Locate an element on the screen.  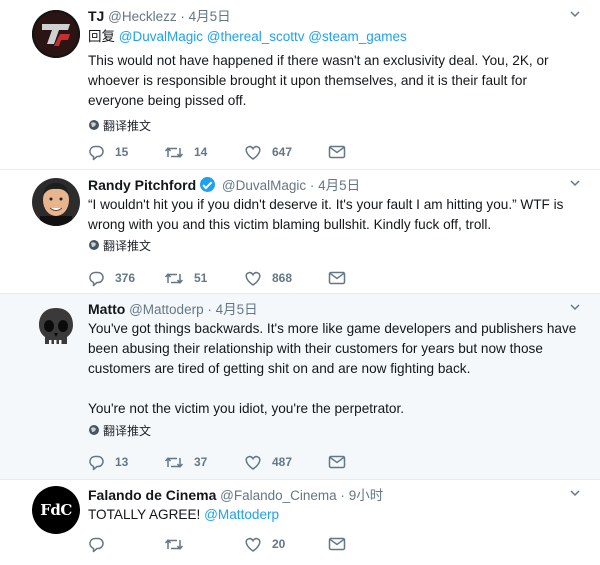
handle: @Mattoderp is located at coordinates (166, 309).